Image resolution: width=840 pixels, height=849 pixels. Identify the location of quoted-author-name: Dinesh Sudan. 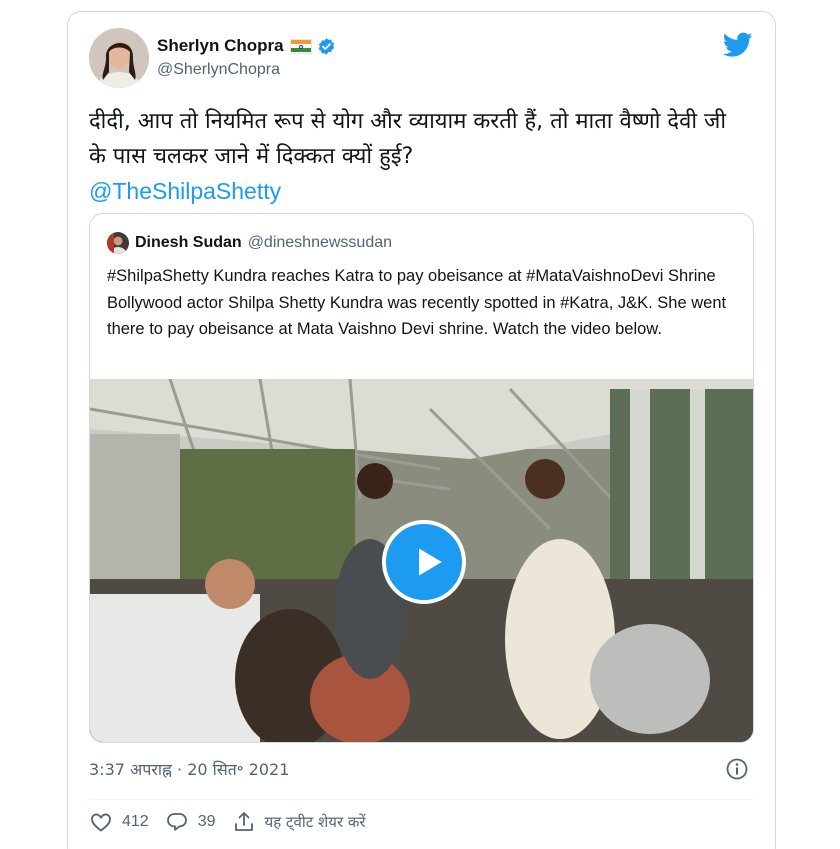
(188, 242).